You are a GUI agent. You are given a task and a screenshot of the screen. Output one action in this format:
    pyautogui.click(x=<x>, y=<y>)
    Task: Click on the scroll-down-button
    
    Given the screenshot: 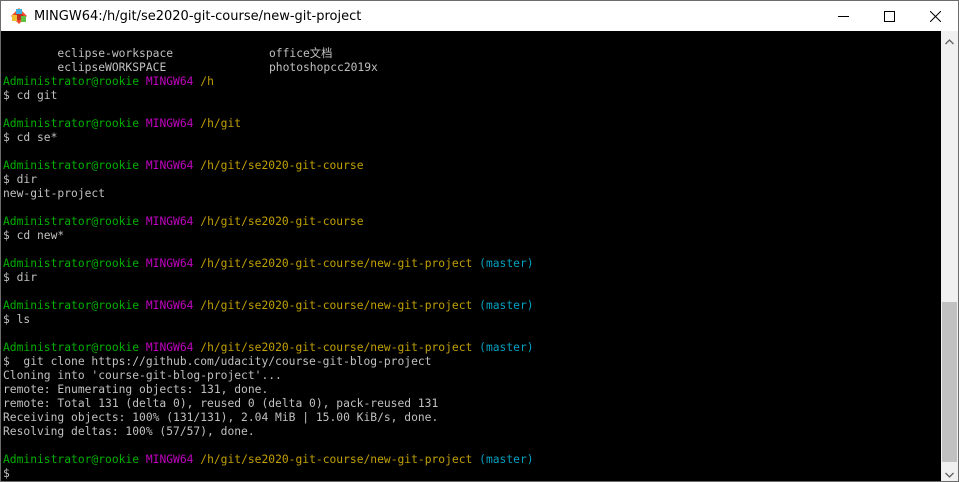 What is the action you would take?
    pyautogui.click(x=949, y=472)
    